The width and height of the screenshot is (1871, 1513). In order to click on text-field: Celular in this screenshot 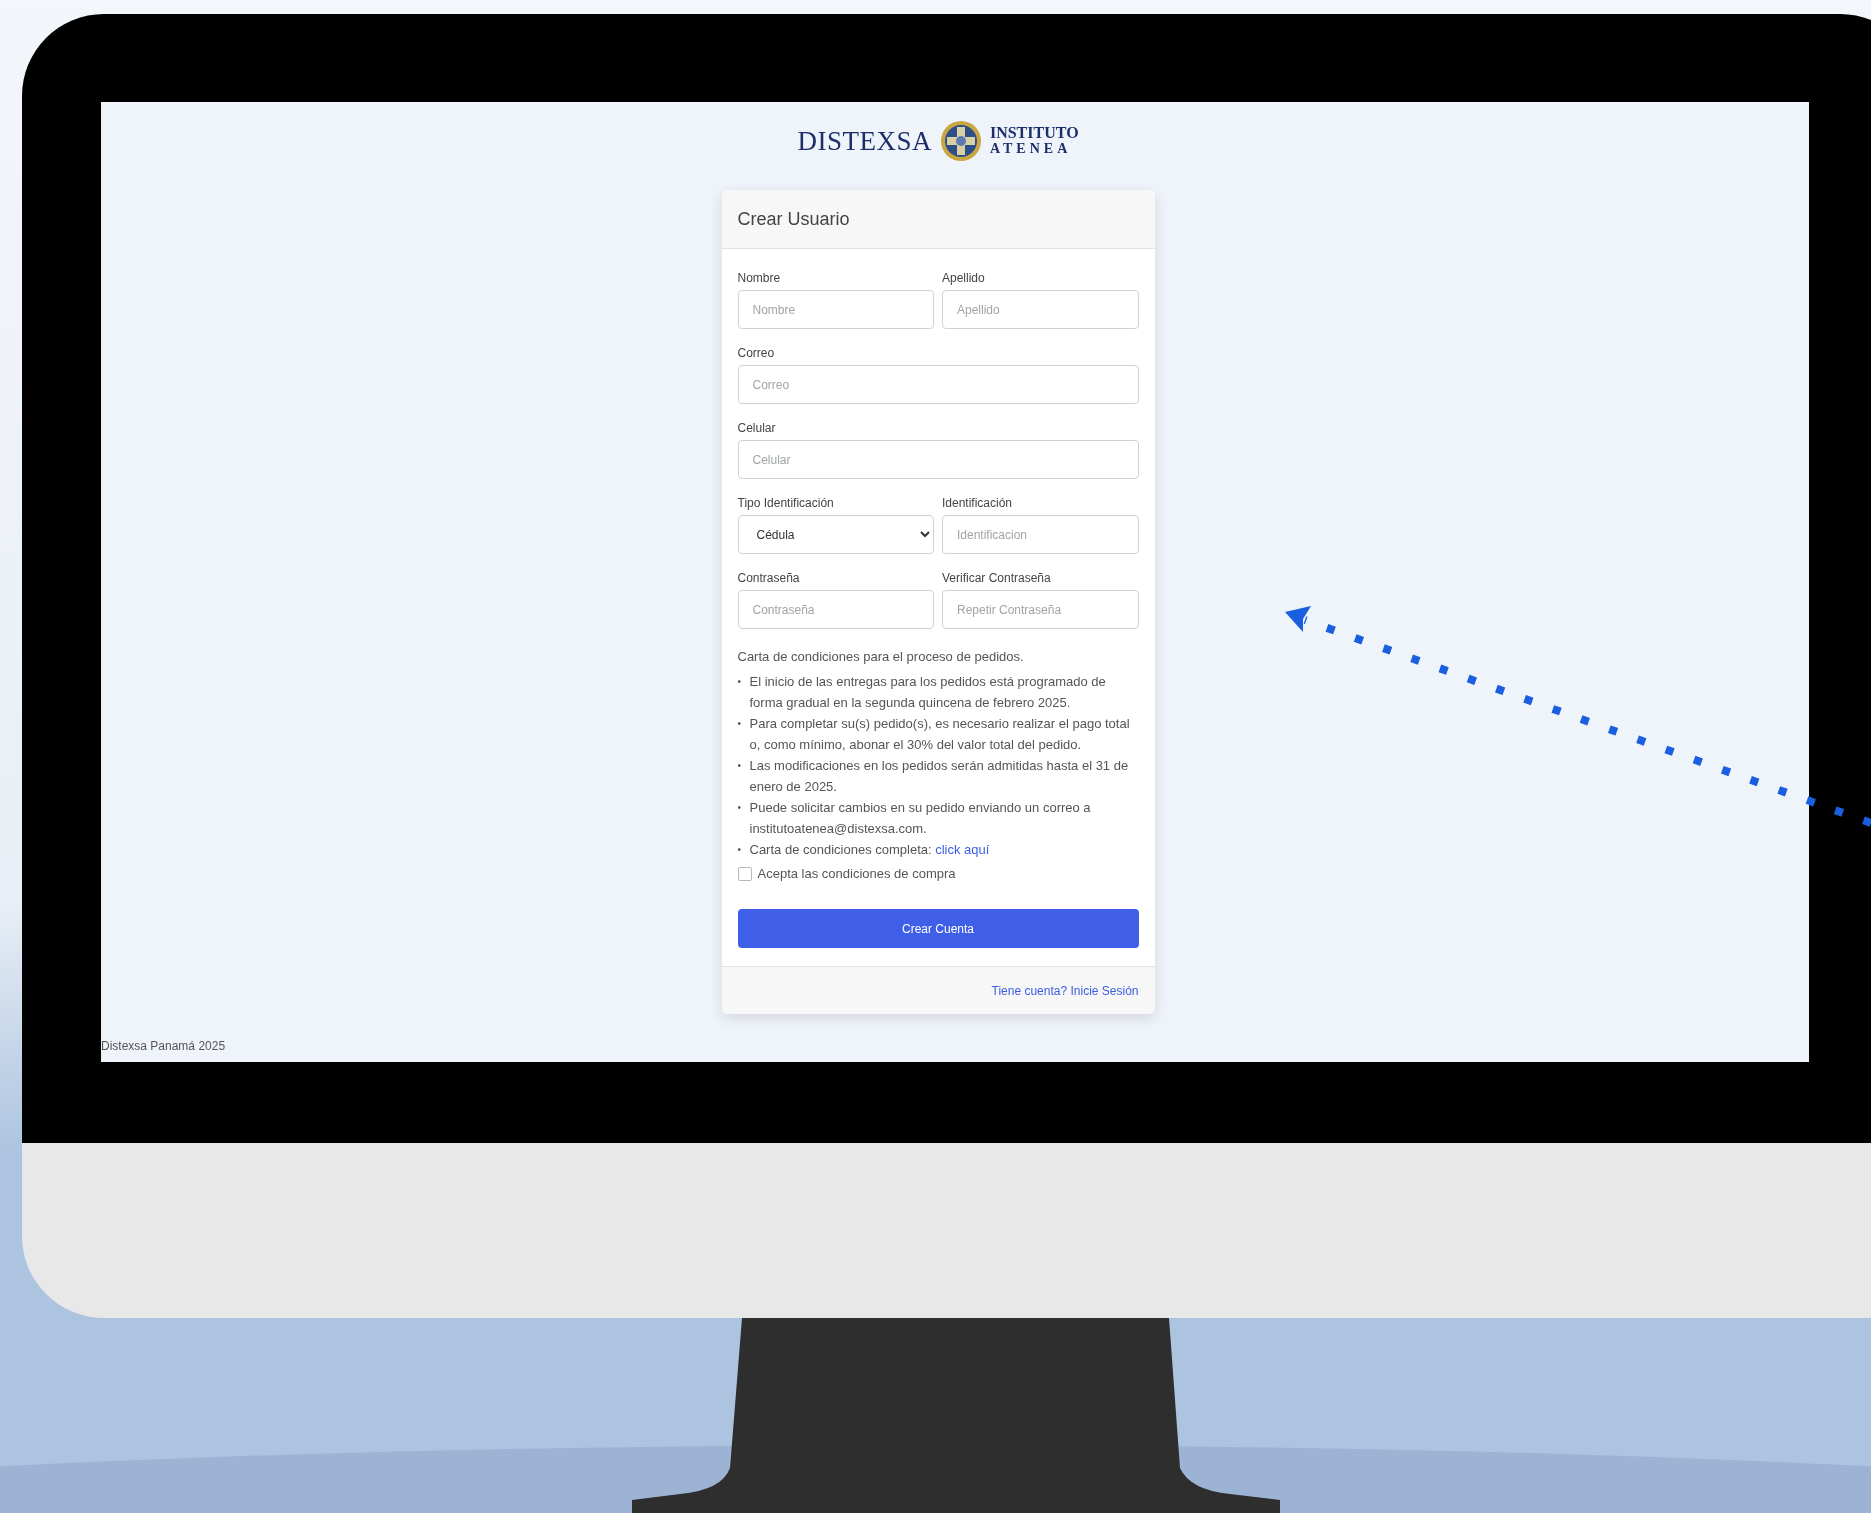, I will do `click(938, 459)`.